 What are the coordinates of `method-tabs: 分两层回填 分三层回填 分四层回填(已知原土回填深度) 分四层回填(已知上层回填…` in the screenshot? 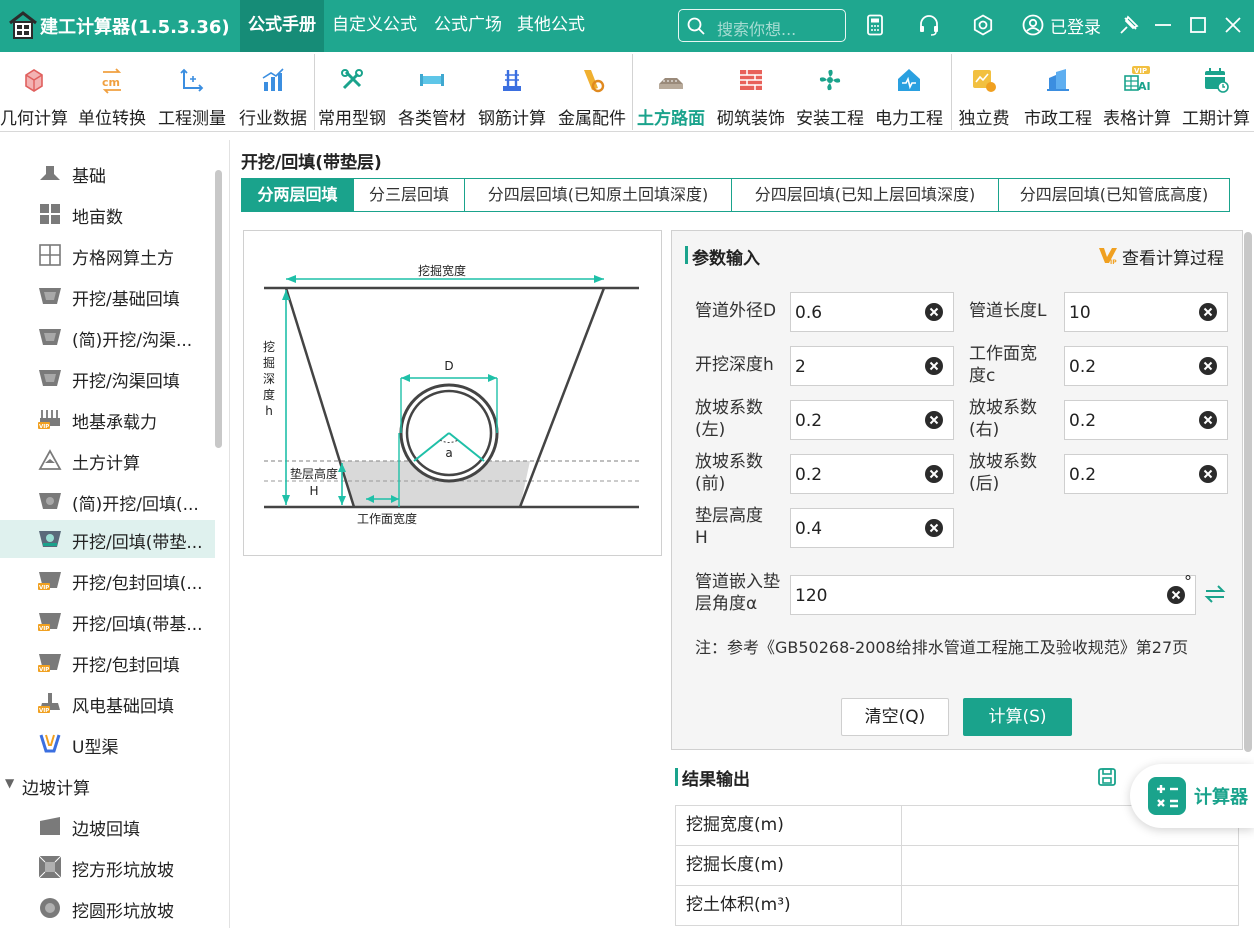 It's located at (735, 195).